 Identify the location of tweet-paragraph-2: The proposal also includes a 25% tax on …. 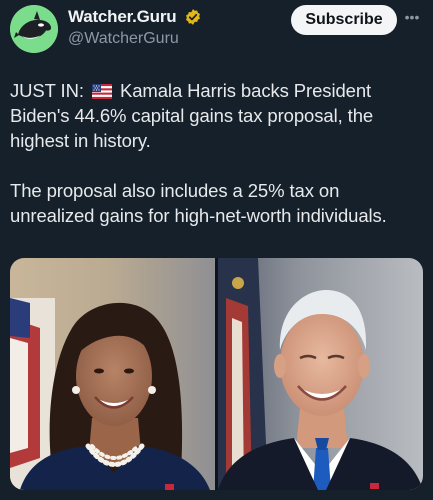
(198, 203).